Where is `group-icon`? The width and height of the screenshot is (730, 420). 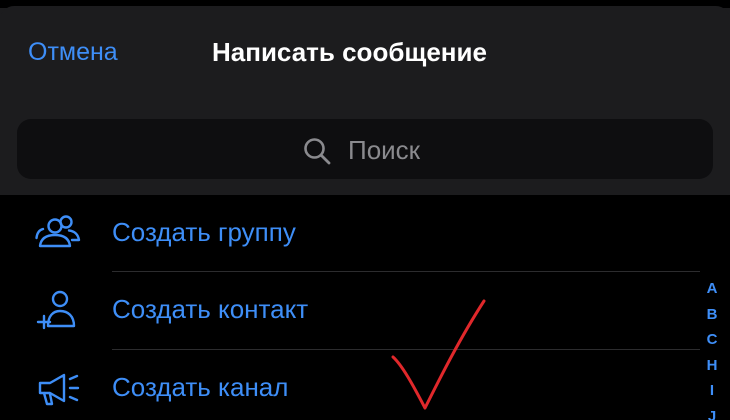 group-icon is located at coordinates (58, 231).